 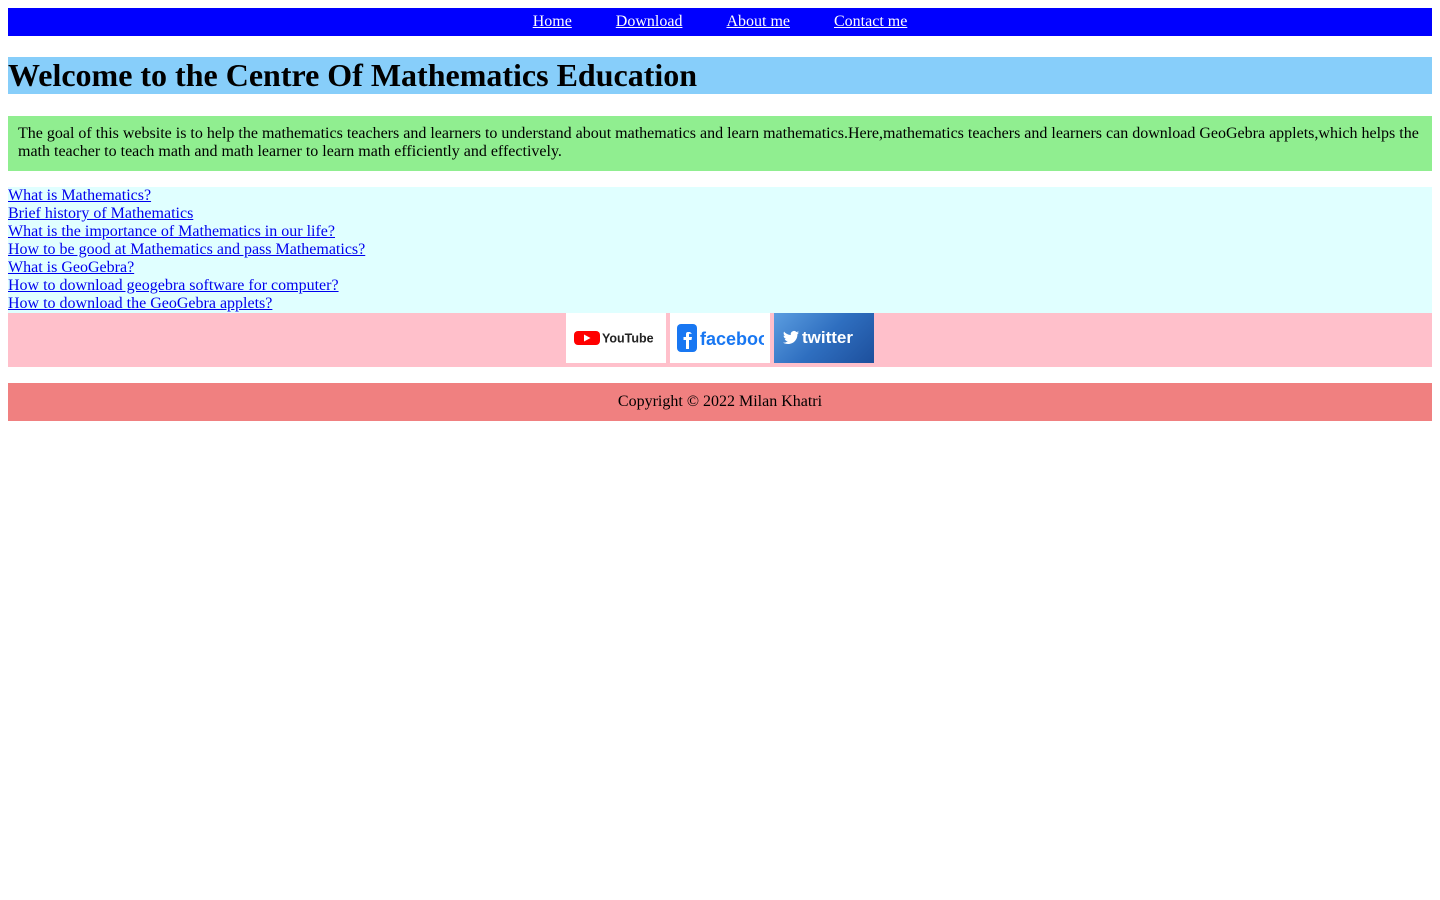 What do you see at coordinates (720, 22) in the screenshot?
I see `top-nav: Home Download About me Contact me` at bounding box center [720, 22].